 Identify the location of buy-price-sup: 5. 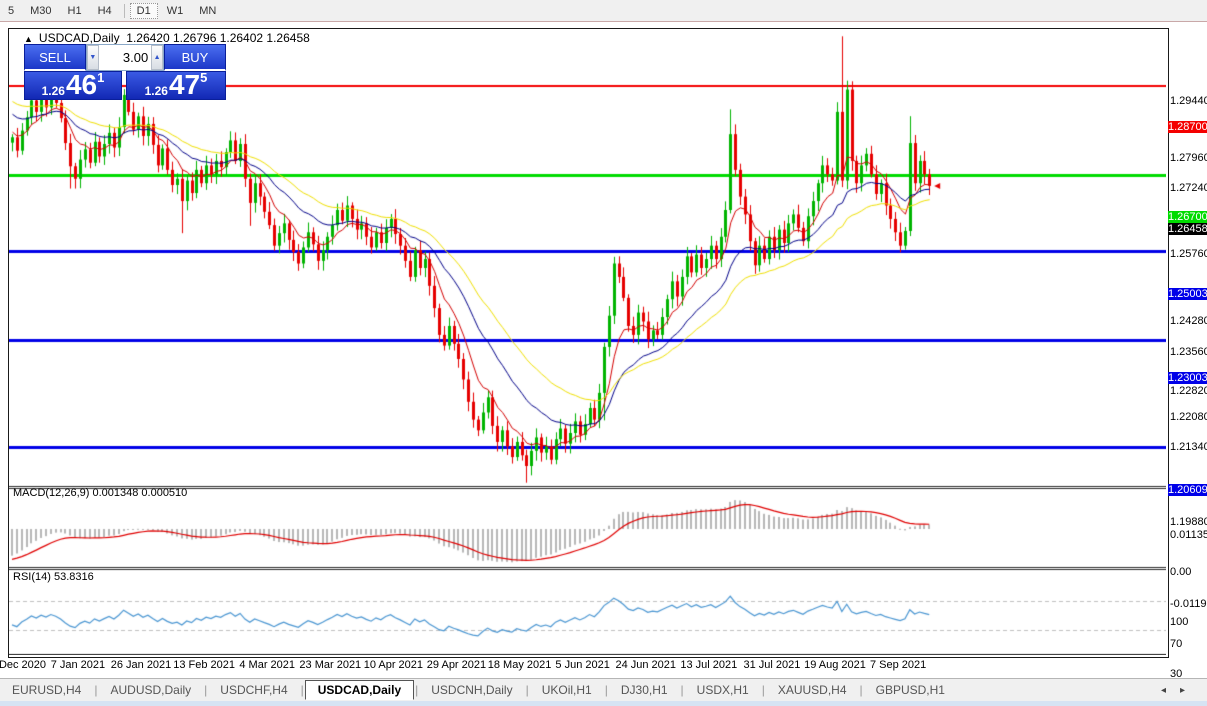
(204, 77).